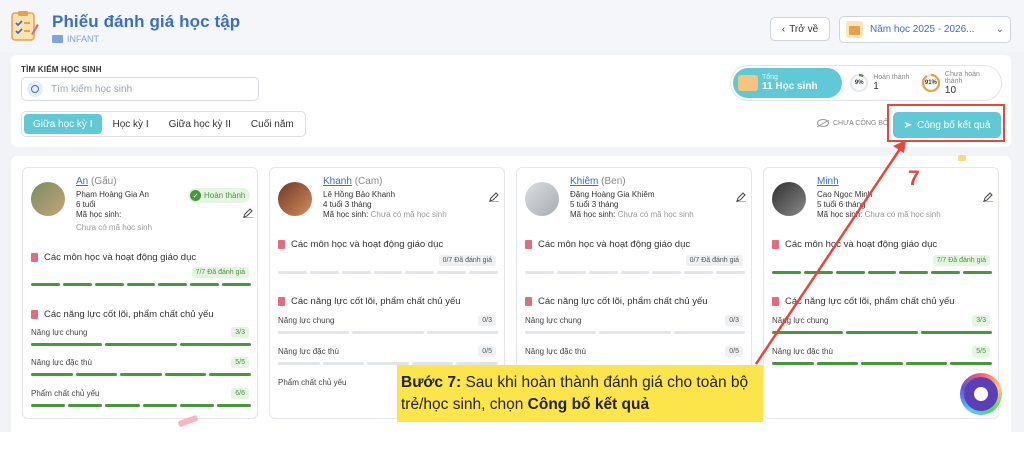 Image resolution: width=1024 pixels, height=459 pixels. I want to click on chat-icon, so click(981, 394).